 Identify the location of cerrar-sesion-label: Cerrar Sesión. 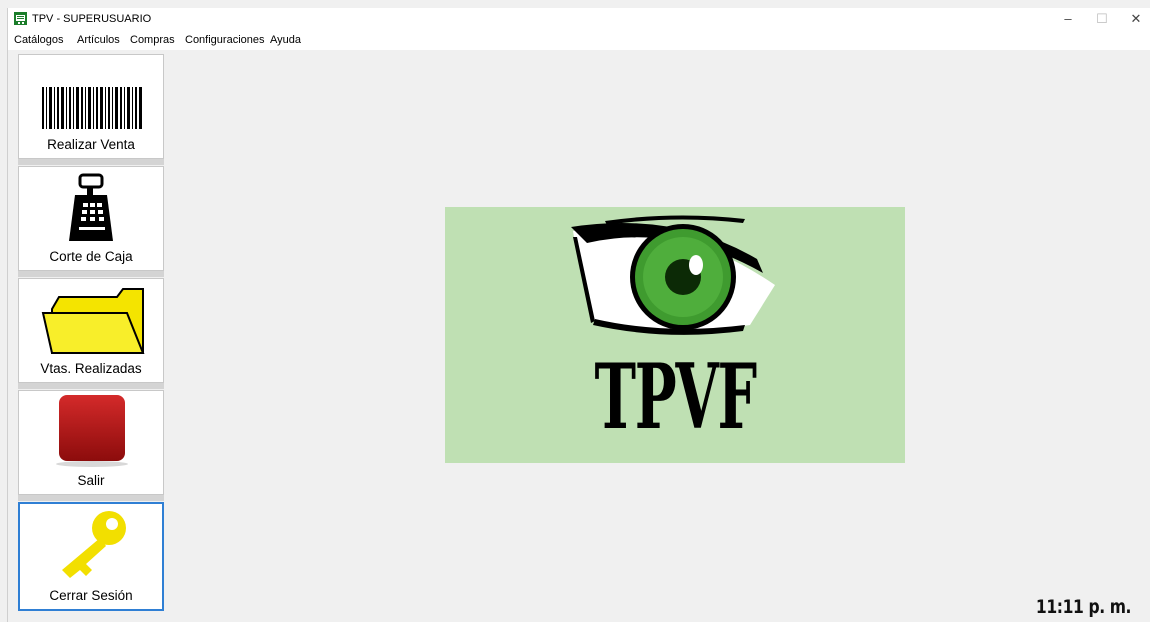
(91, 595).